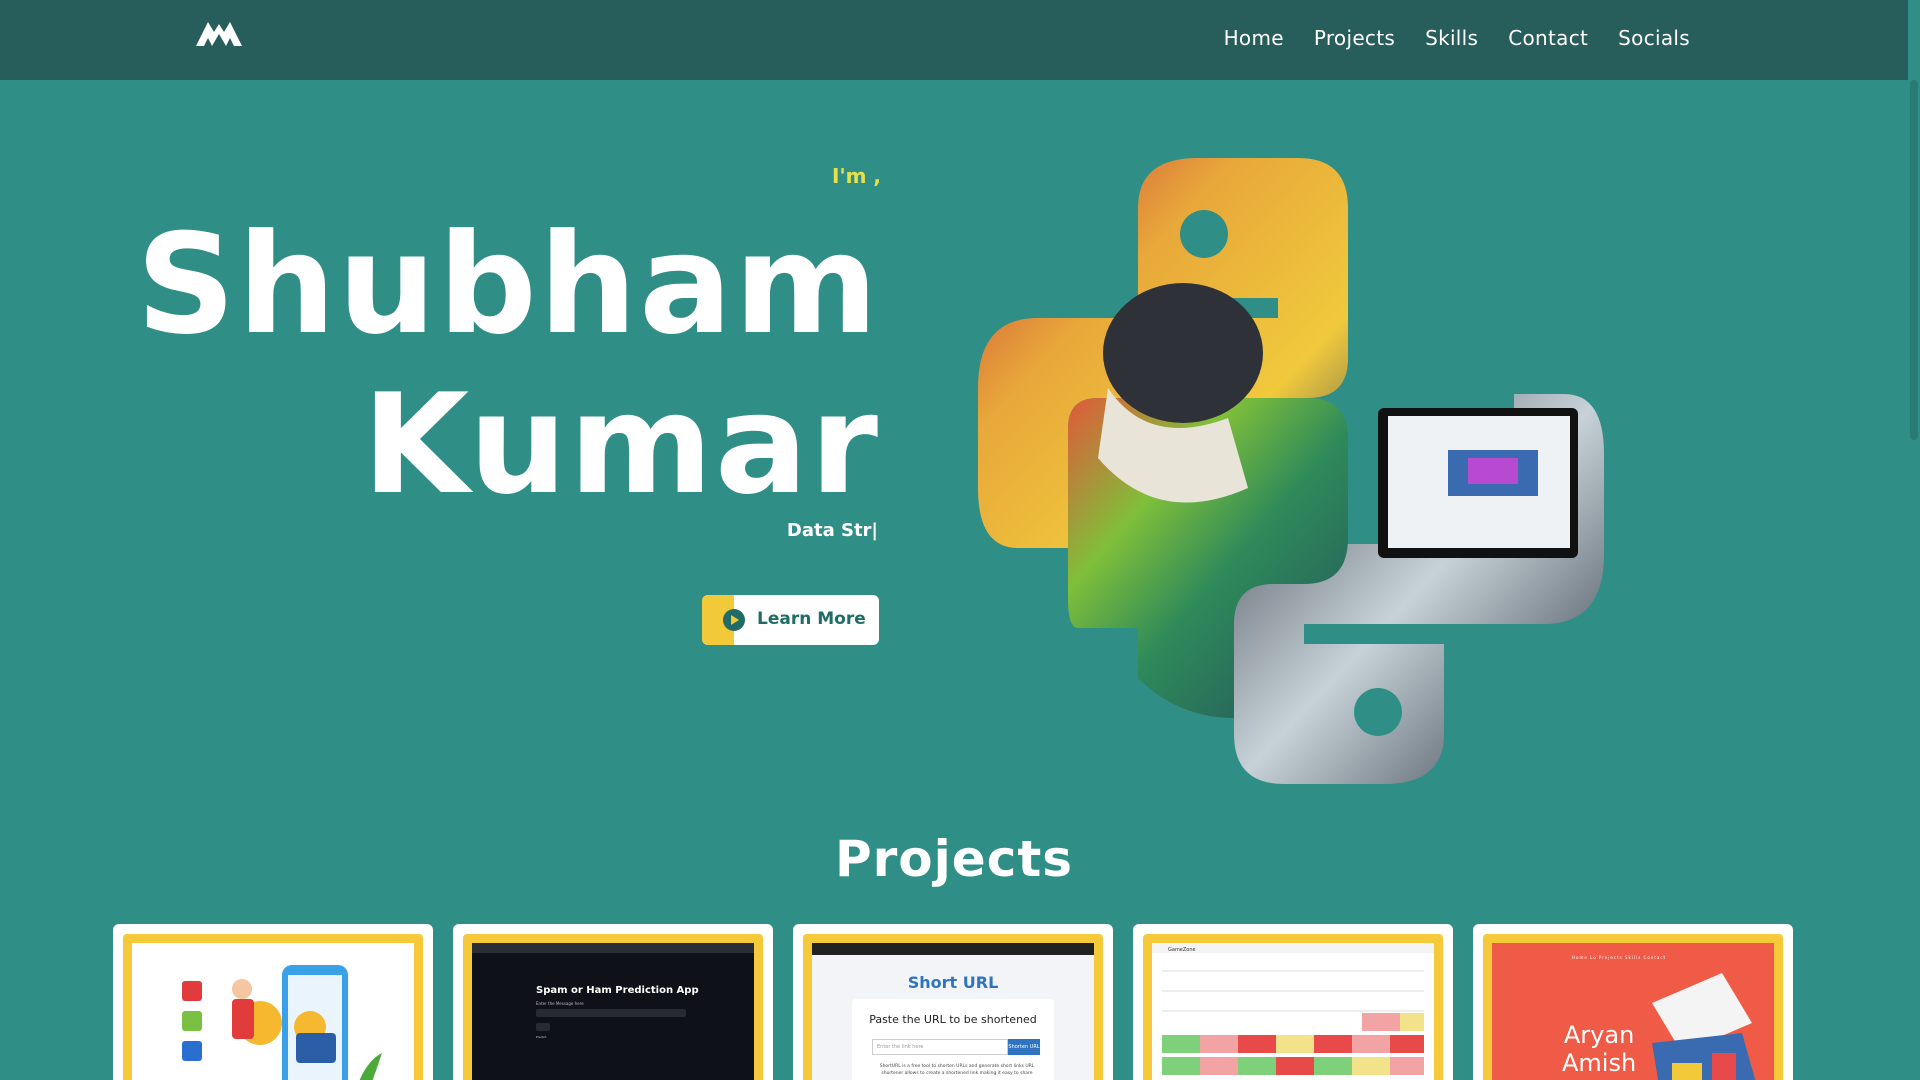  I want to click on scrollbar, so click(1914, 540).